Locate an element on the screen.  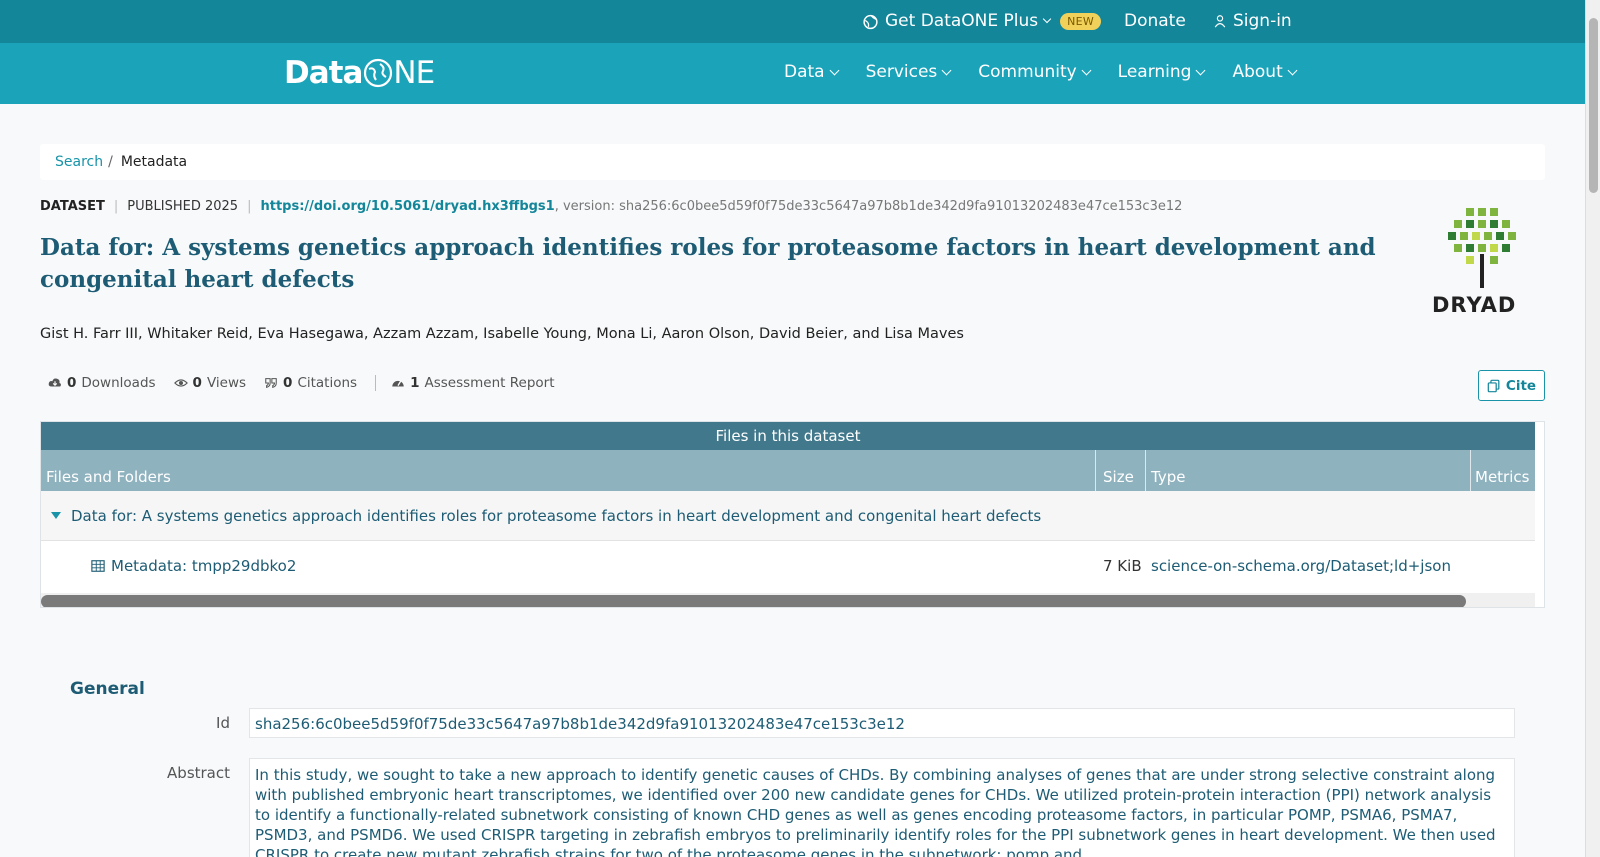
gauge-icon is located at coordinates (398, 383).